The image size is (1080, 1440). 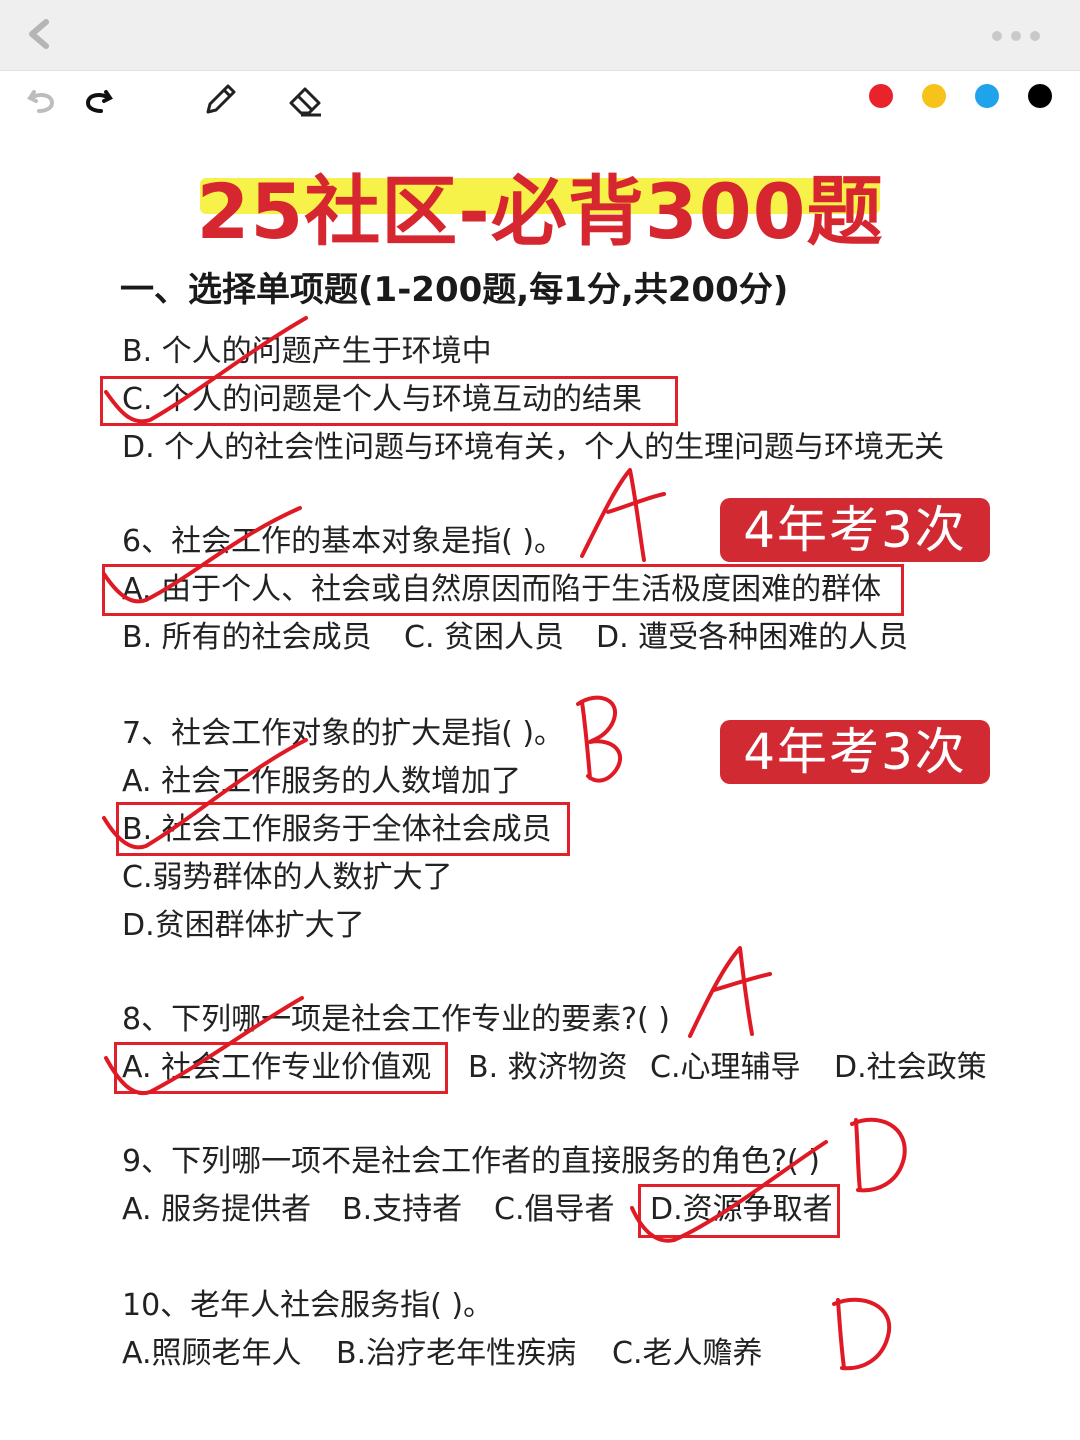 What do you see at coordinates (540, 35) in the screenshot?
I see `top-bar` at bounding box center [540, 35].